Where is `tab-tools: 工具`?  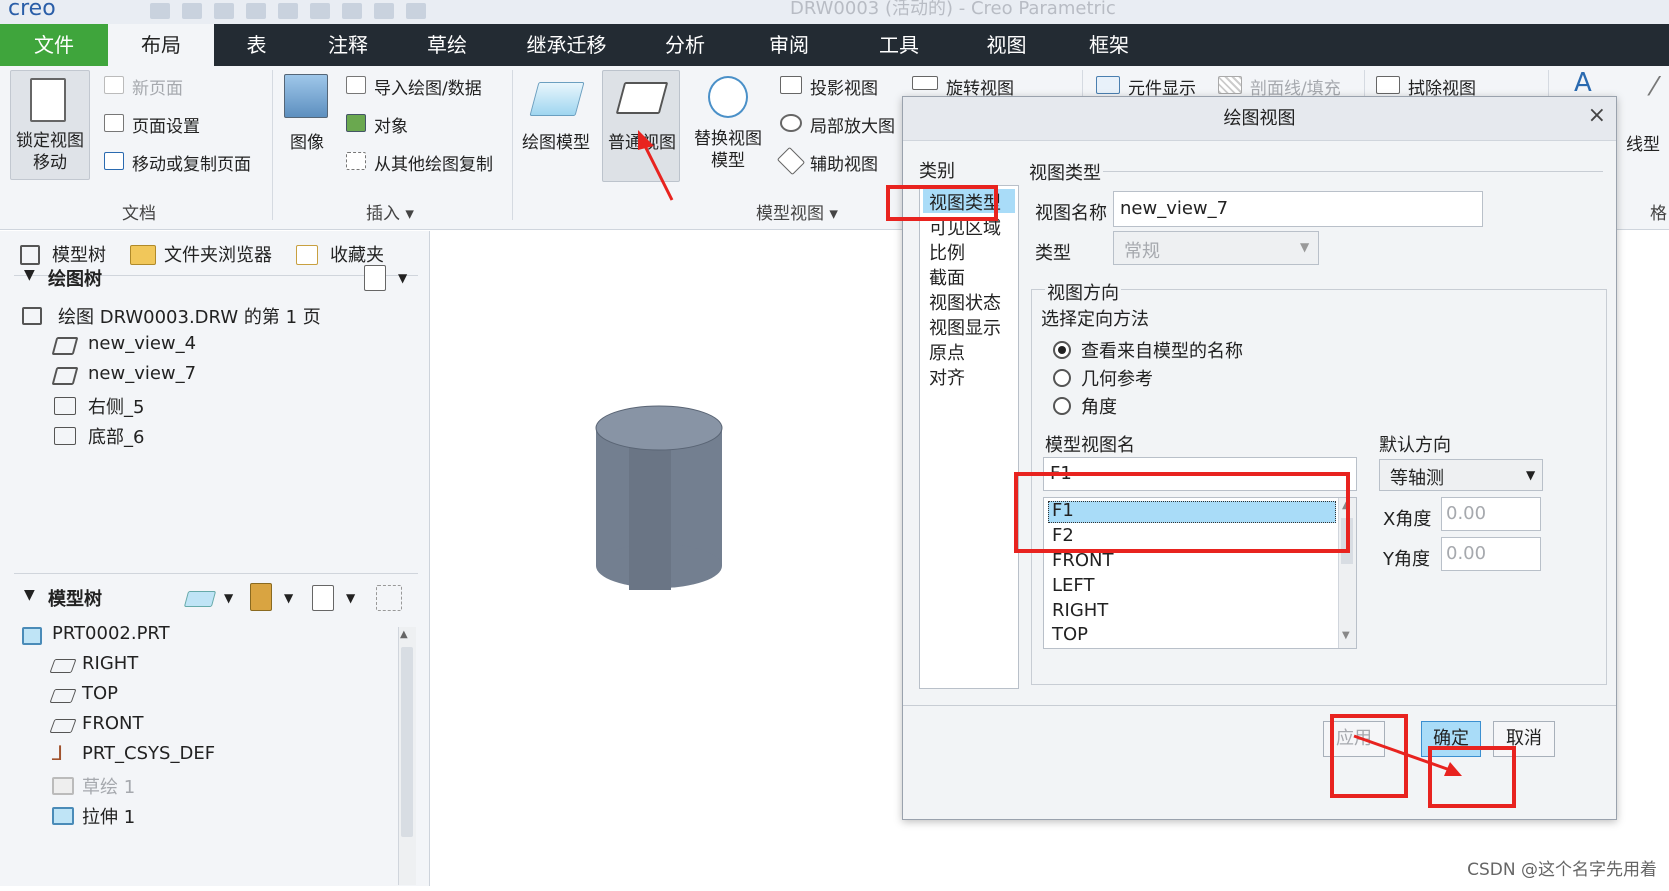 tab-tools: 工具 is located at coordinates (899, 45).